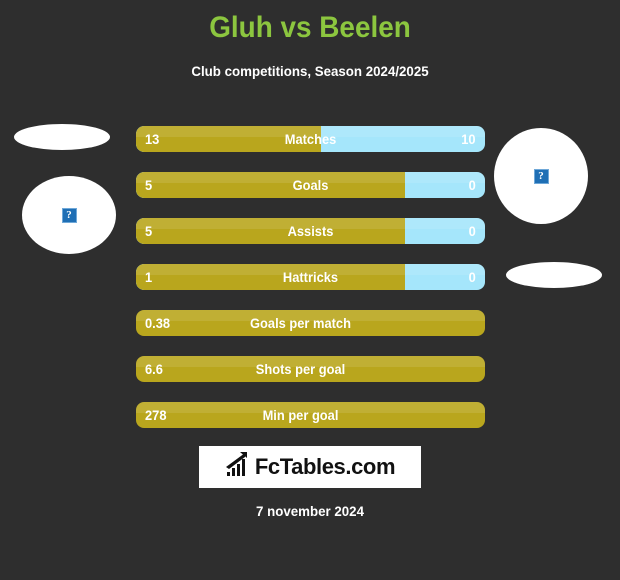 This screenshot has height=580, width=620. I want to click on stat-label: Assists, so click(310, 231).